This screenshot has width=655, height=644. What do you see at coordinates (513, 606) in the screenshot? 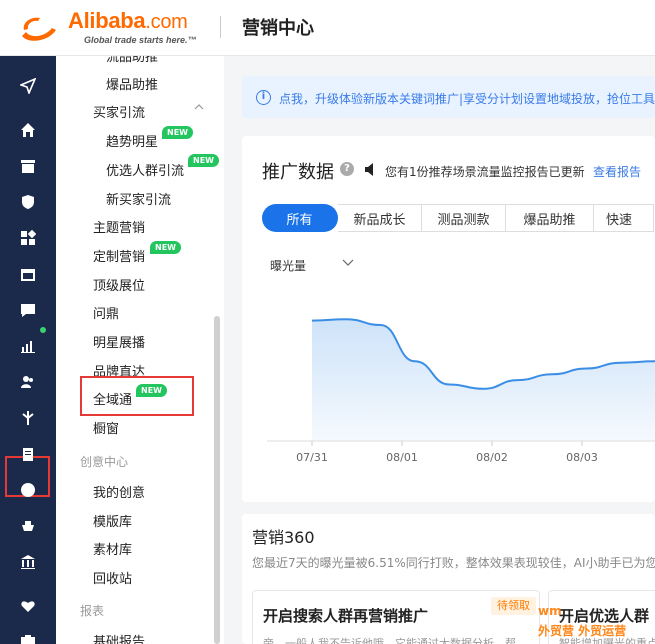
I see `pending-claim-tag: 待领取` at bounding box center [513, 606].